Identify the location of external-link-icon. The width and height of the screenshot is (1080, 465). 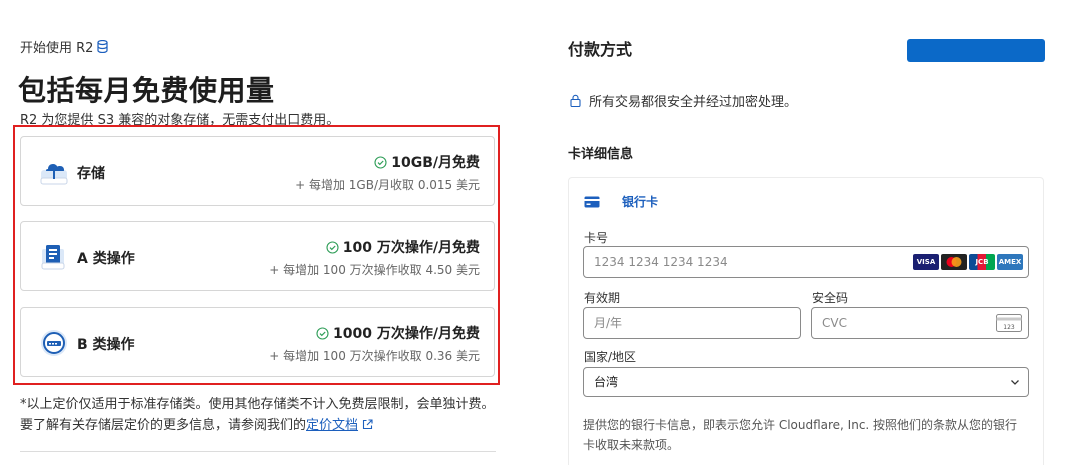
(367, 424).